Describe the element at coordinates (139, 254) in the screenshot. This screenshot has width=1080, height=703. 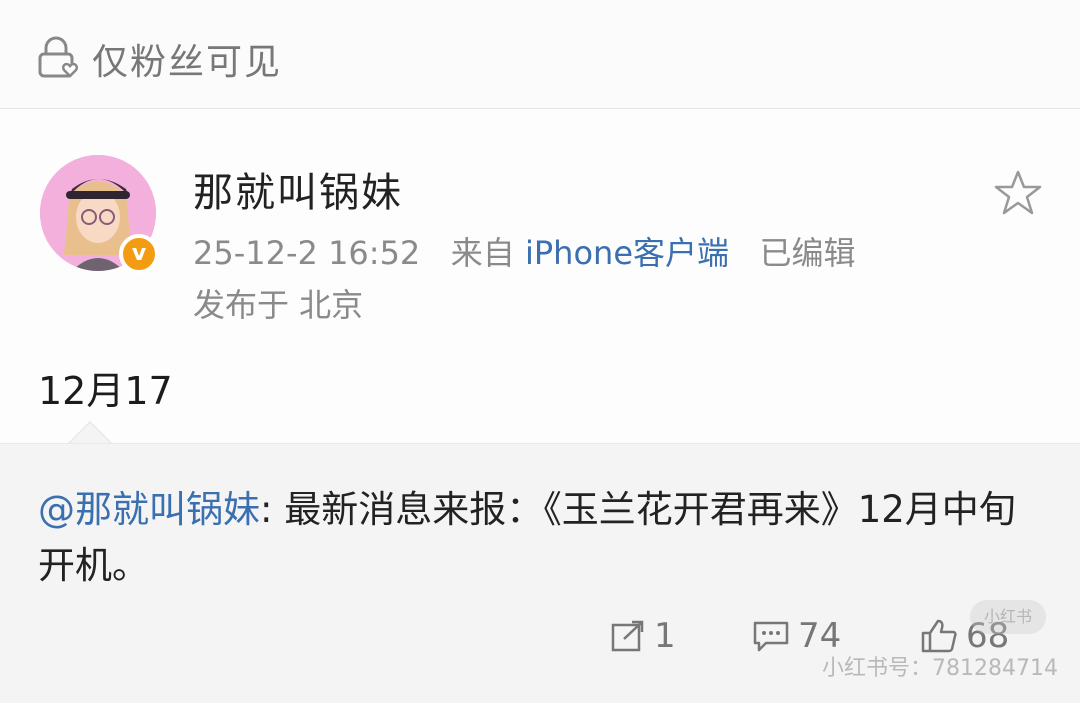
I see `verified-badge: v` at that location.